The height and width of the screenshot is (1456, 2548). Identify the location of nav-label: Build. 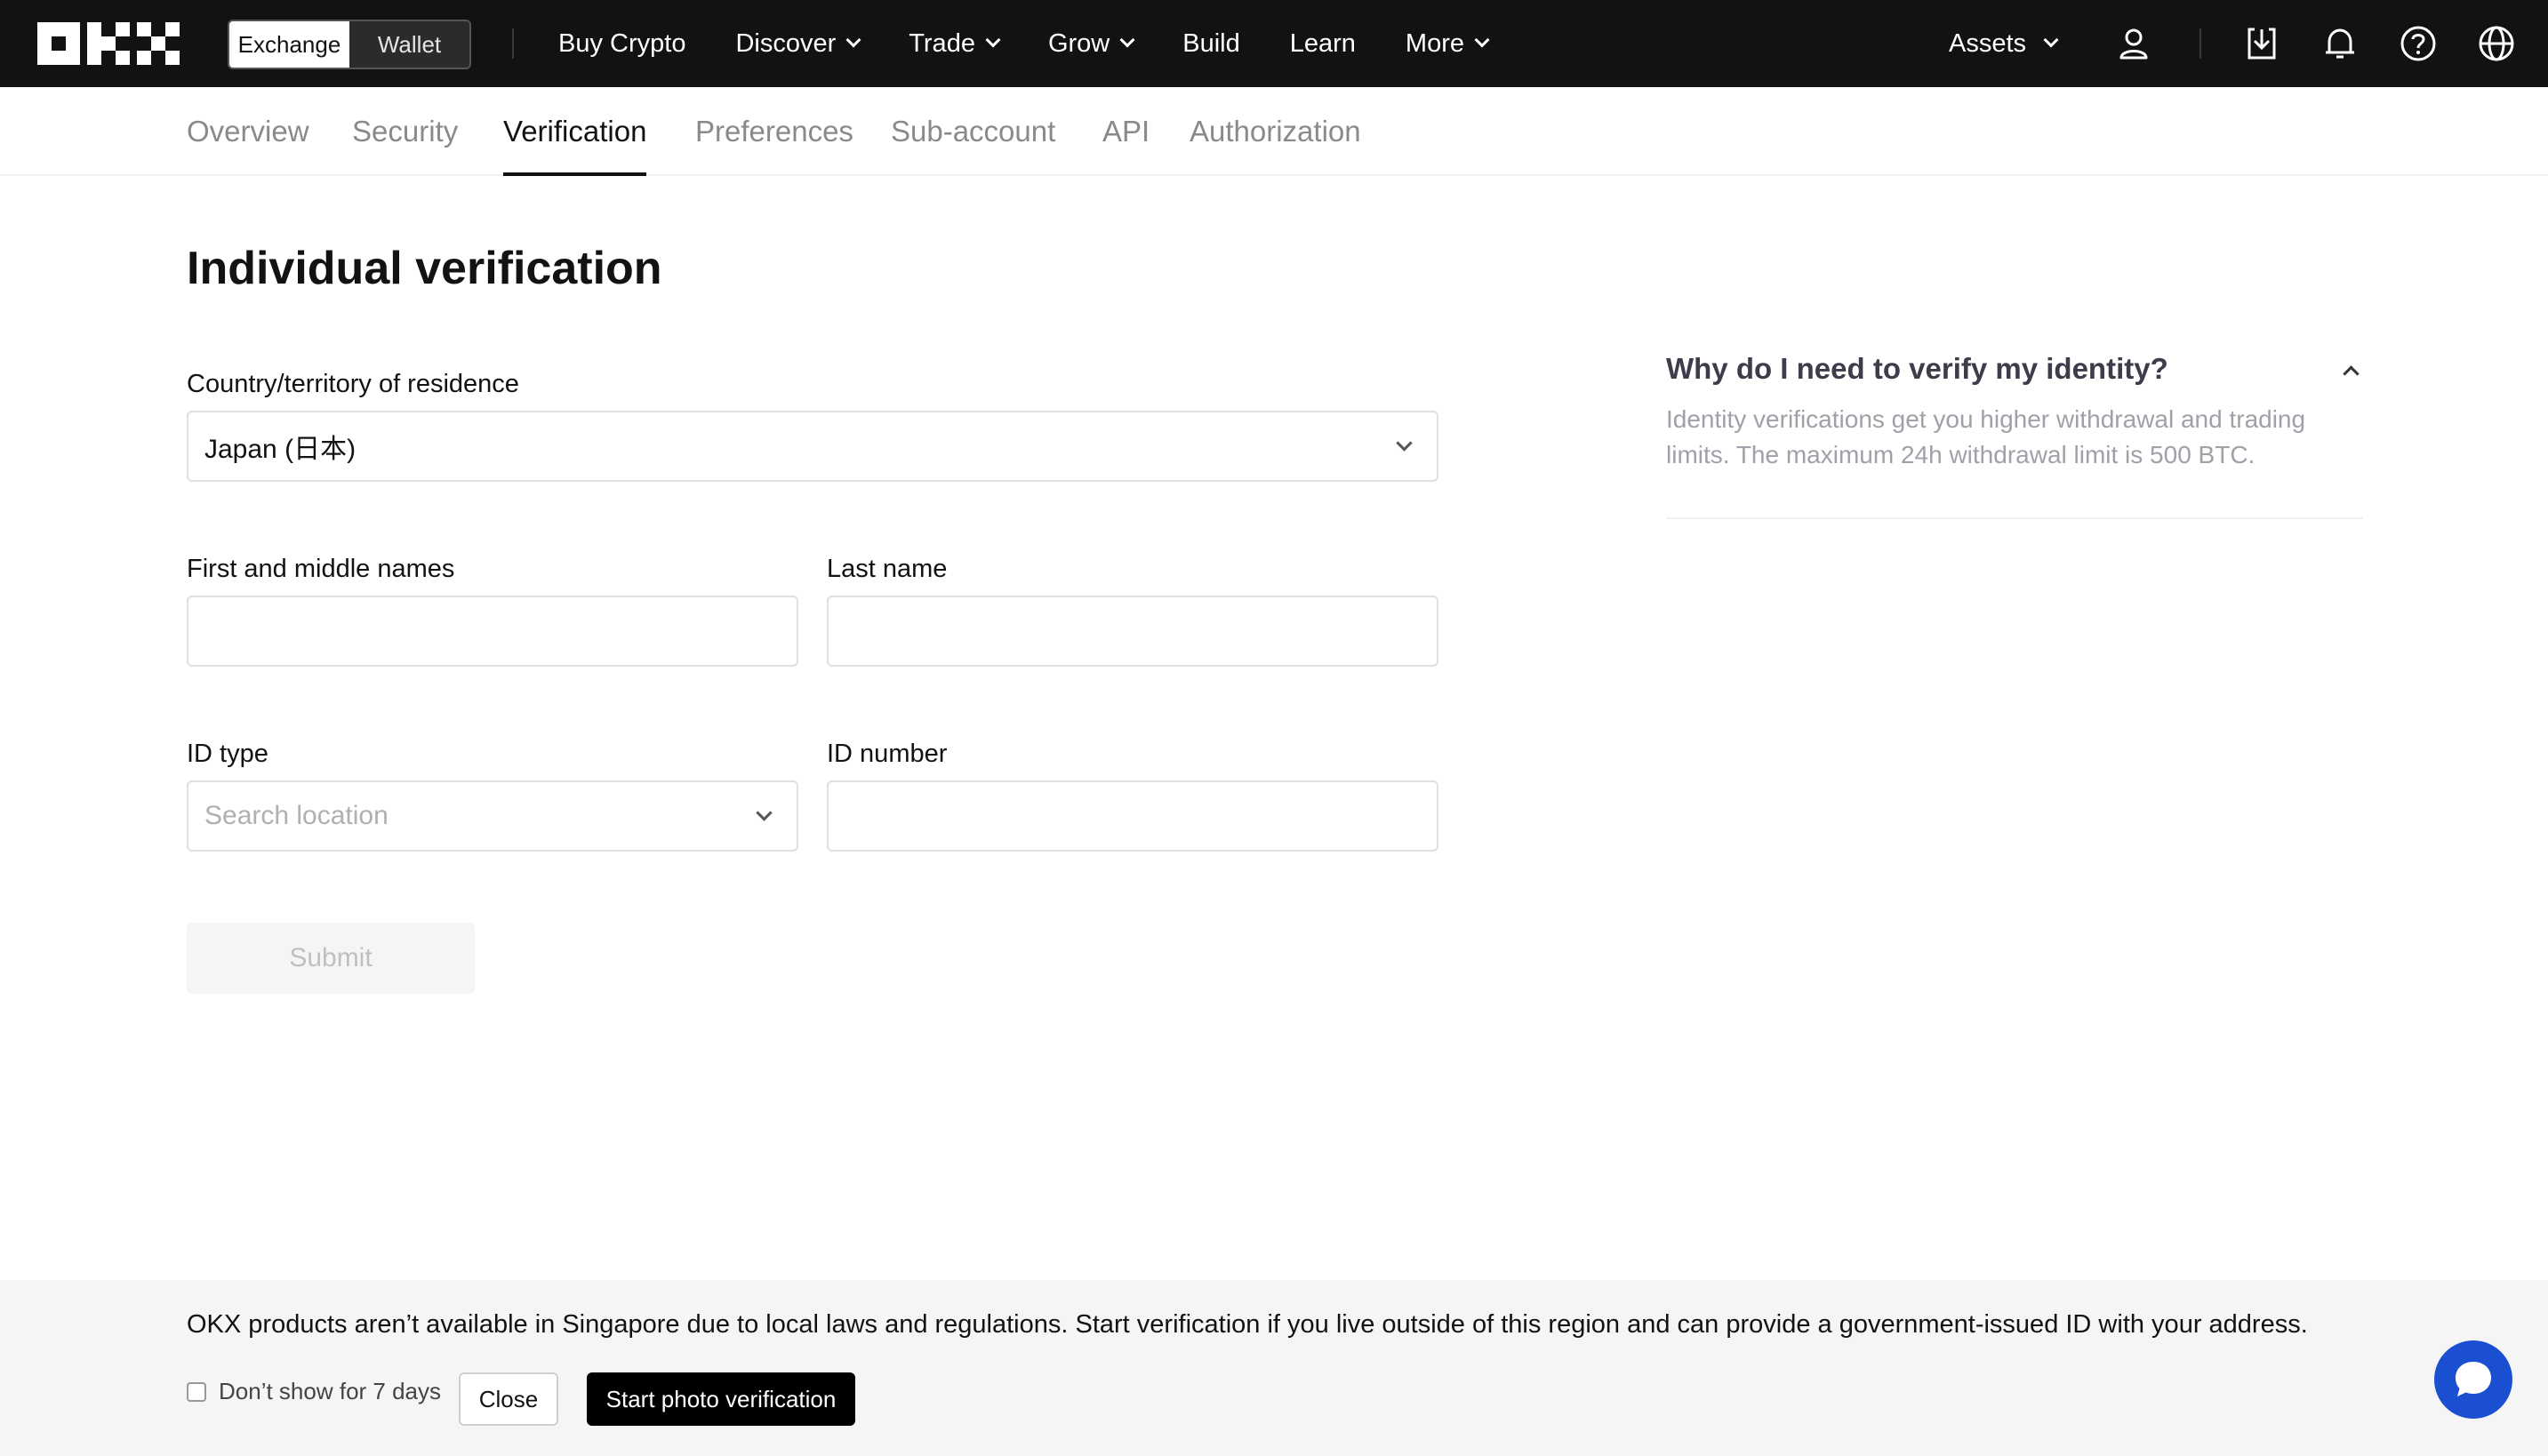
(1211, 43).